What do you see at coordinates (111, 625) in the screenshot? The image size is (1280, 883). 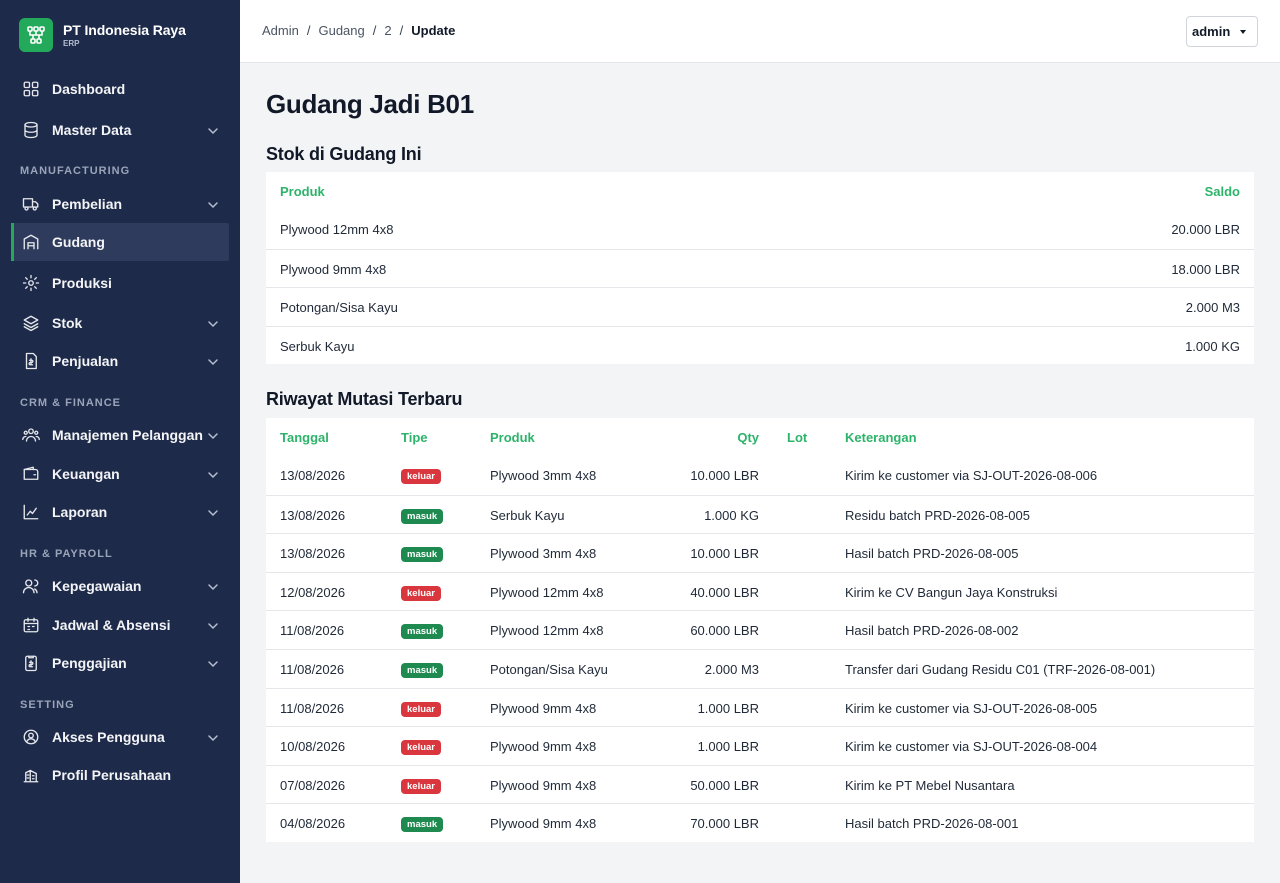 I see `sidebar-item-label: Jadwal & Absensi` at bounding box center [111, 625].